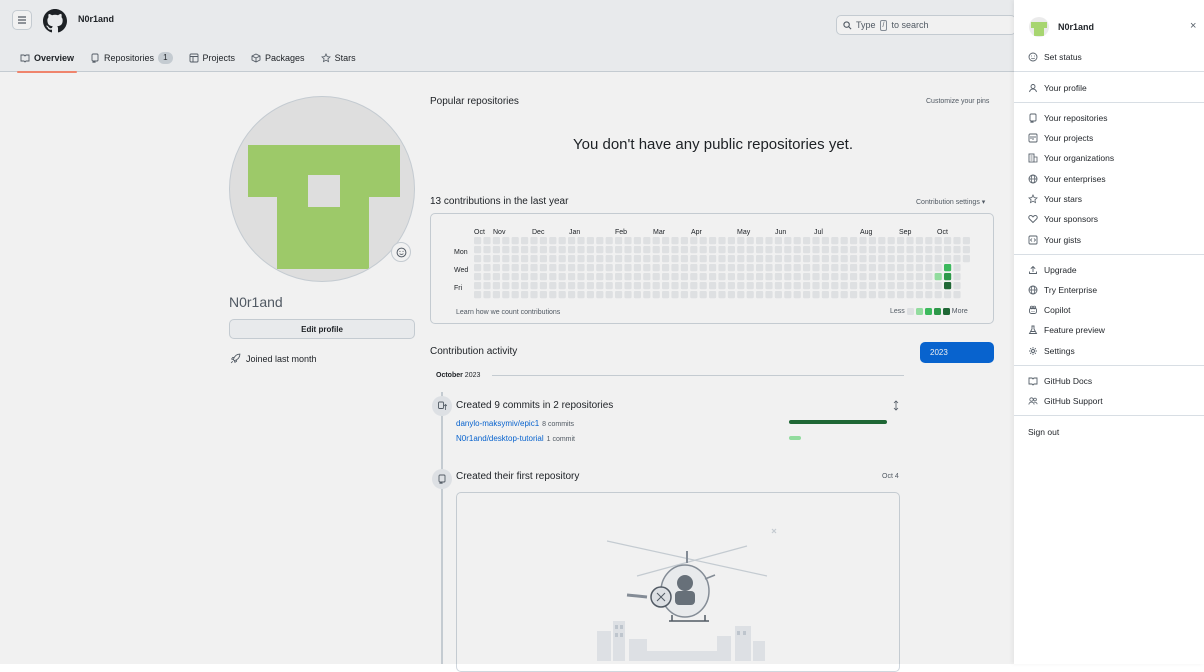 This screenshot has width=1204, height=672. What do you see at coordinates (1067, 118) in the screenshot?
I see `menu-item-your-repositories: Your repositories` at bounding box center [1067, 118].